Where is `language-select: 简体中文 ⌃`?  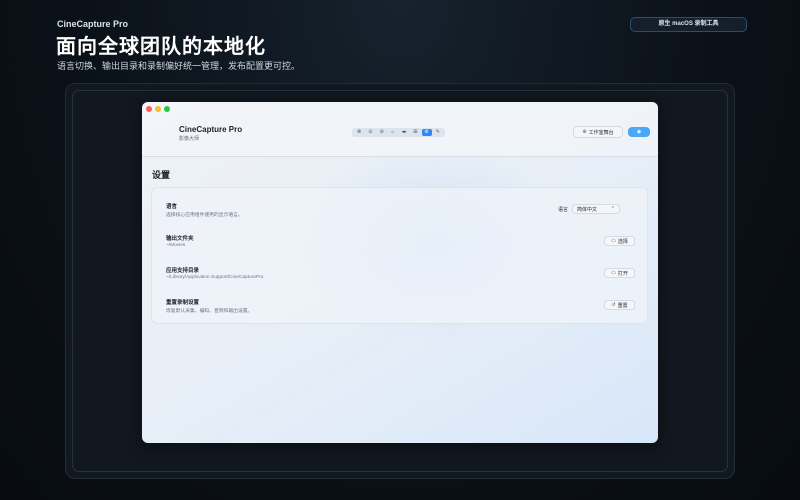
language-select: 简体中文 ⌃ is located at coordinates (596, 209).